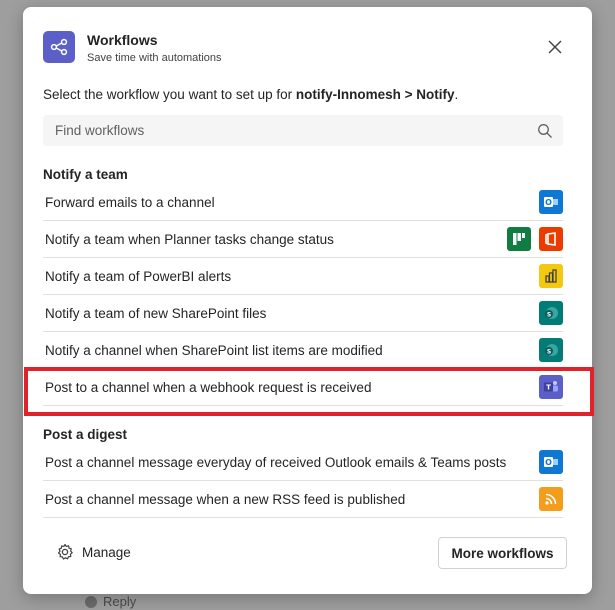 The image size is (615, 610). Describe the element at coordinates (456, 94) in the screenshot. I see `instructions-suffix: .` at that location.